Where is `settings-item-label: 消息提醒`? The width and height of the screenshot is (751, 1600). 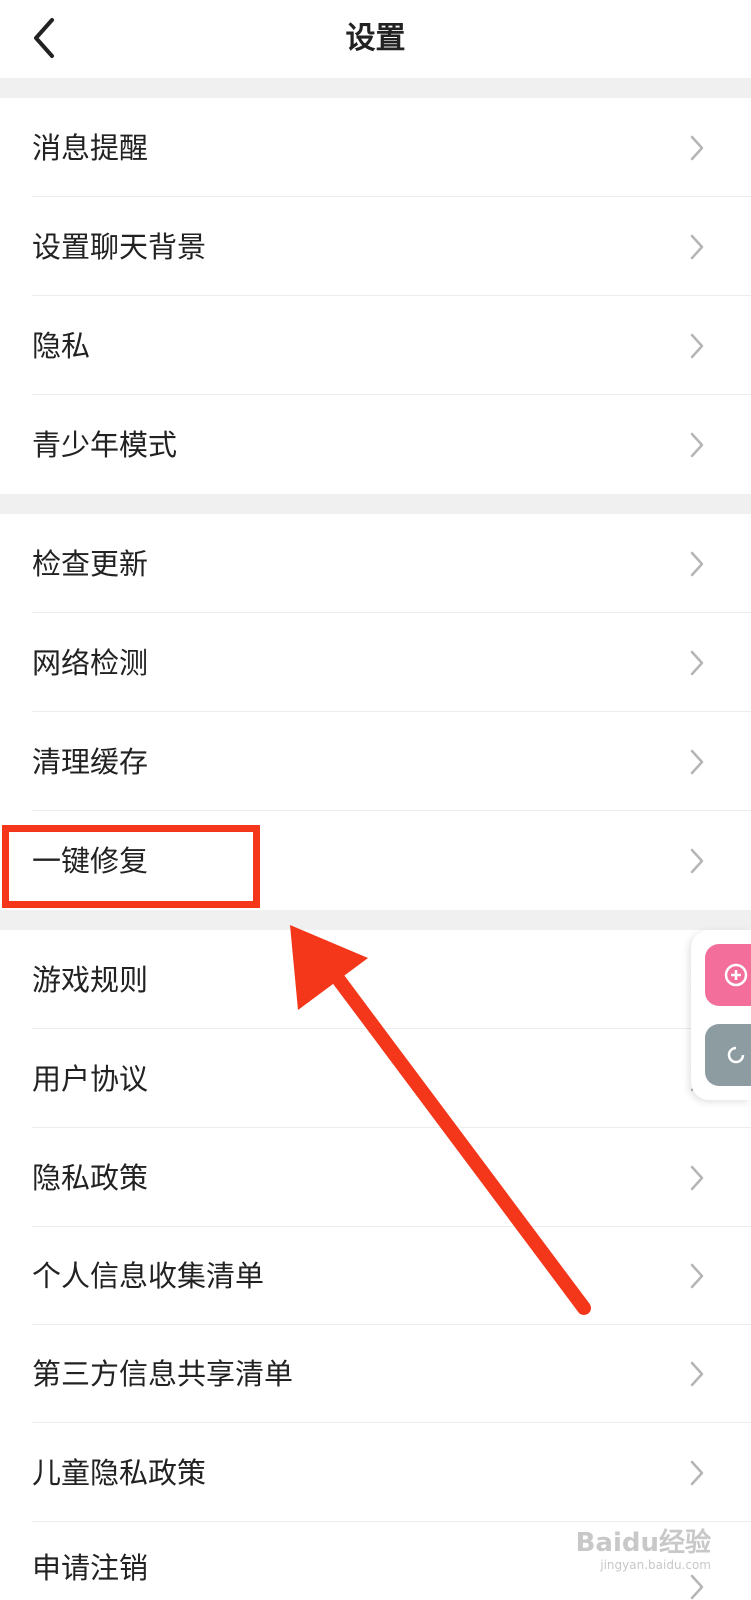
settings-item-label: 消息提醒 is located at coordinates (90, 147).